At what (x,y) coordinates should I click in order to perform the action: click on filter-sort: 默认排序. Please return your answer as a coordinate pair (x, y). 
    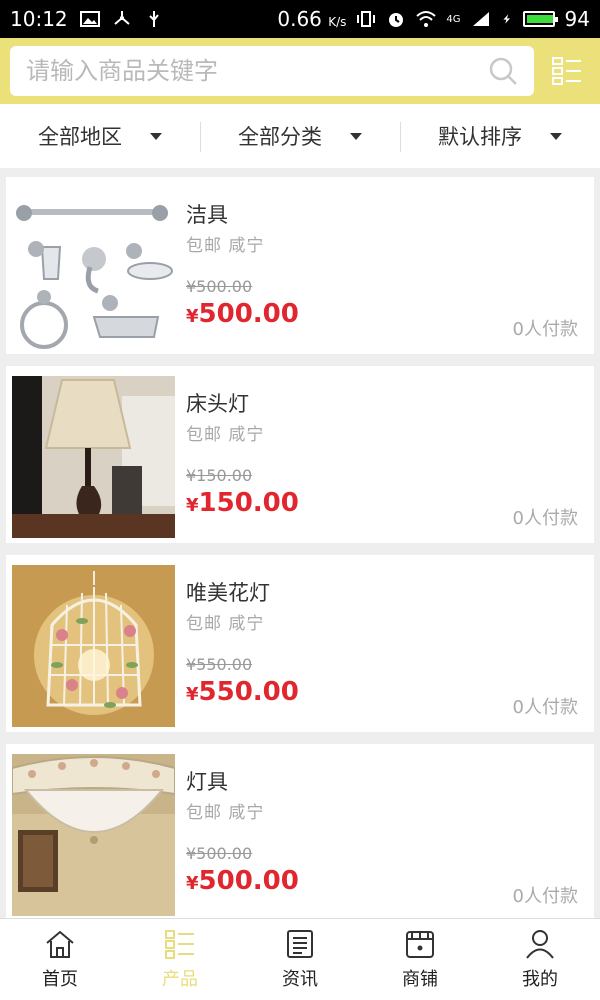
    Looking at the image, I should click on (500, 136).